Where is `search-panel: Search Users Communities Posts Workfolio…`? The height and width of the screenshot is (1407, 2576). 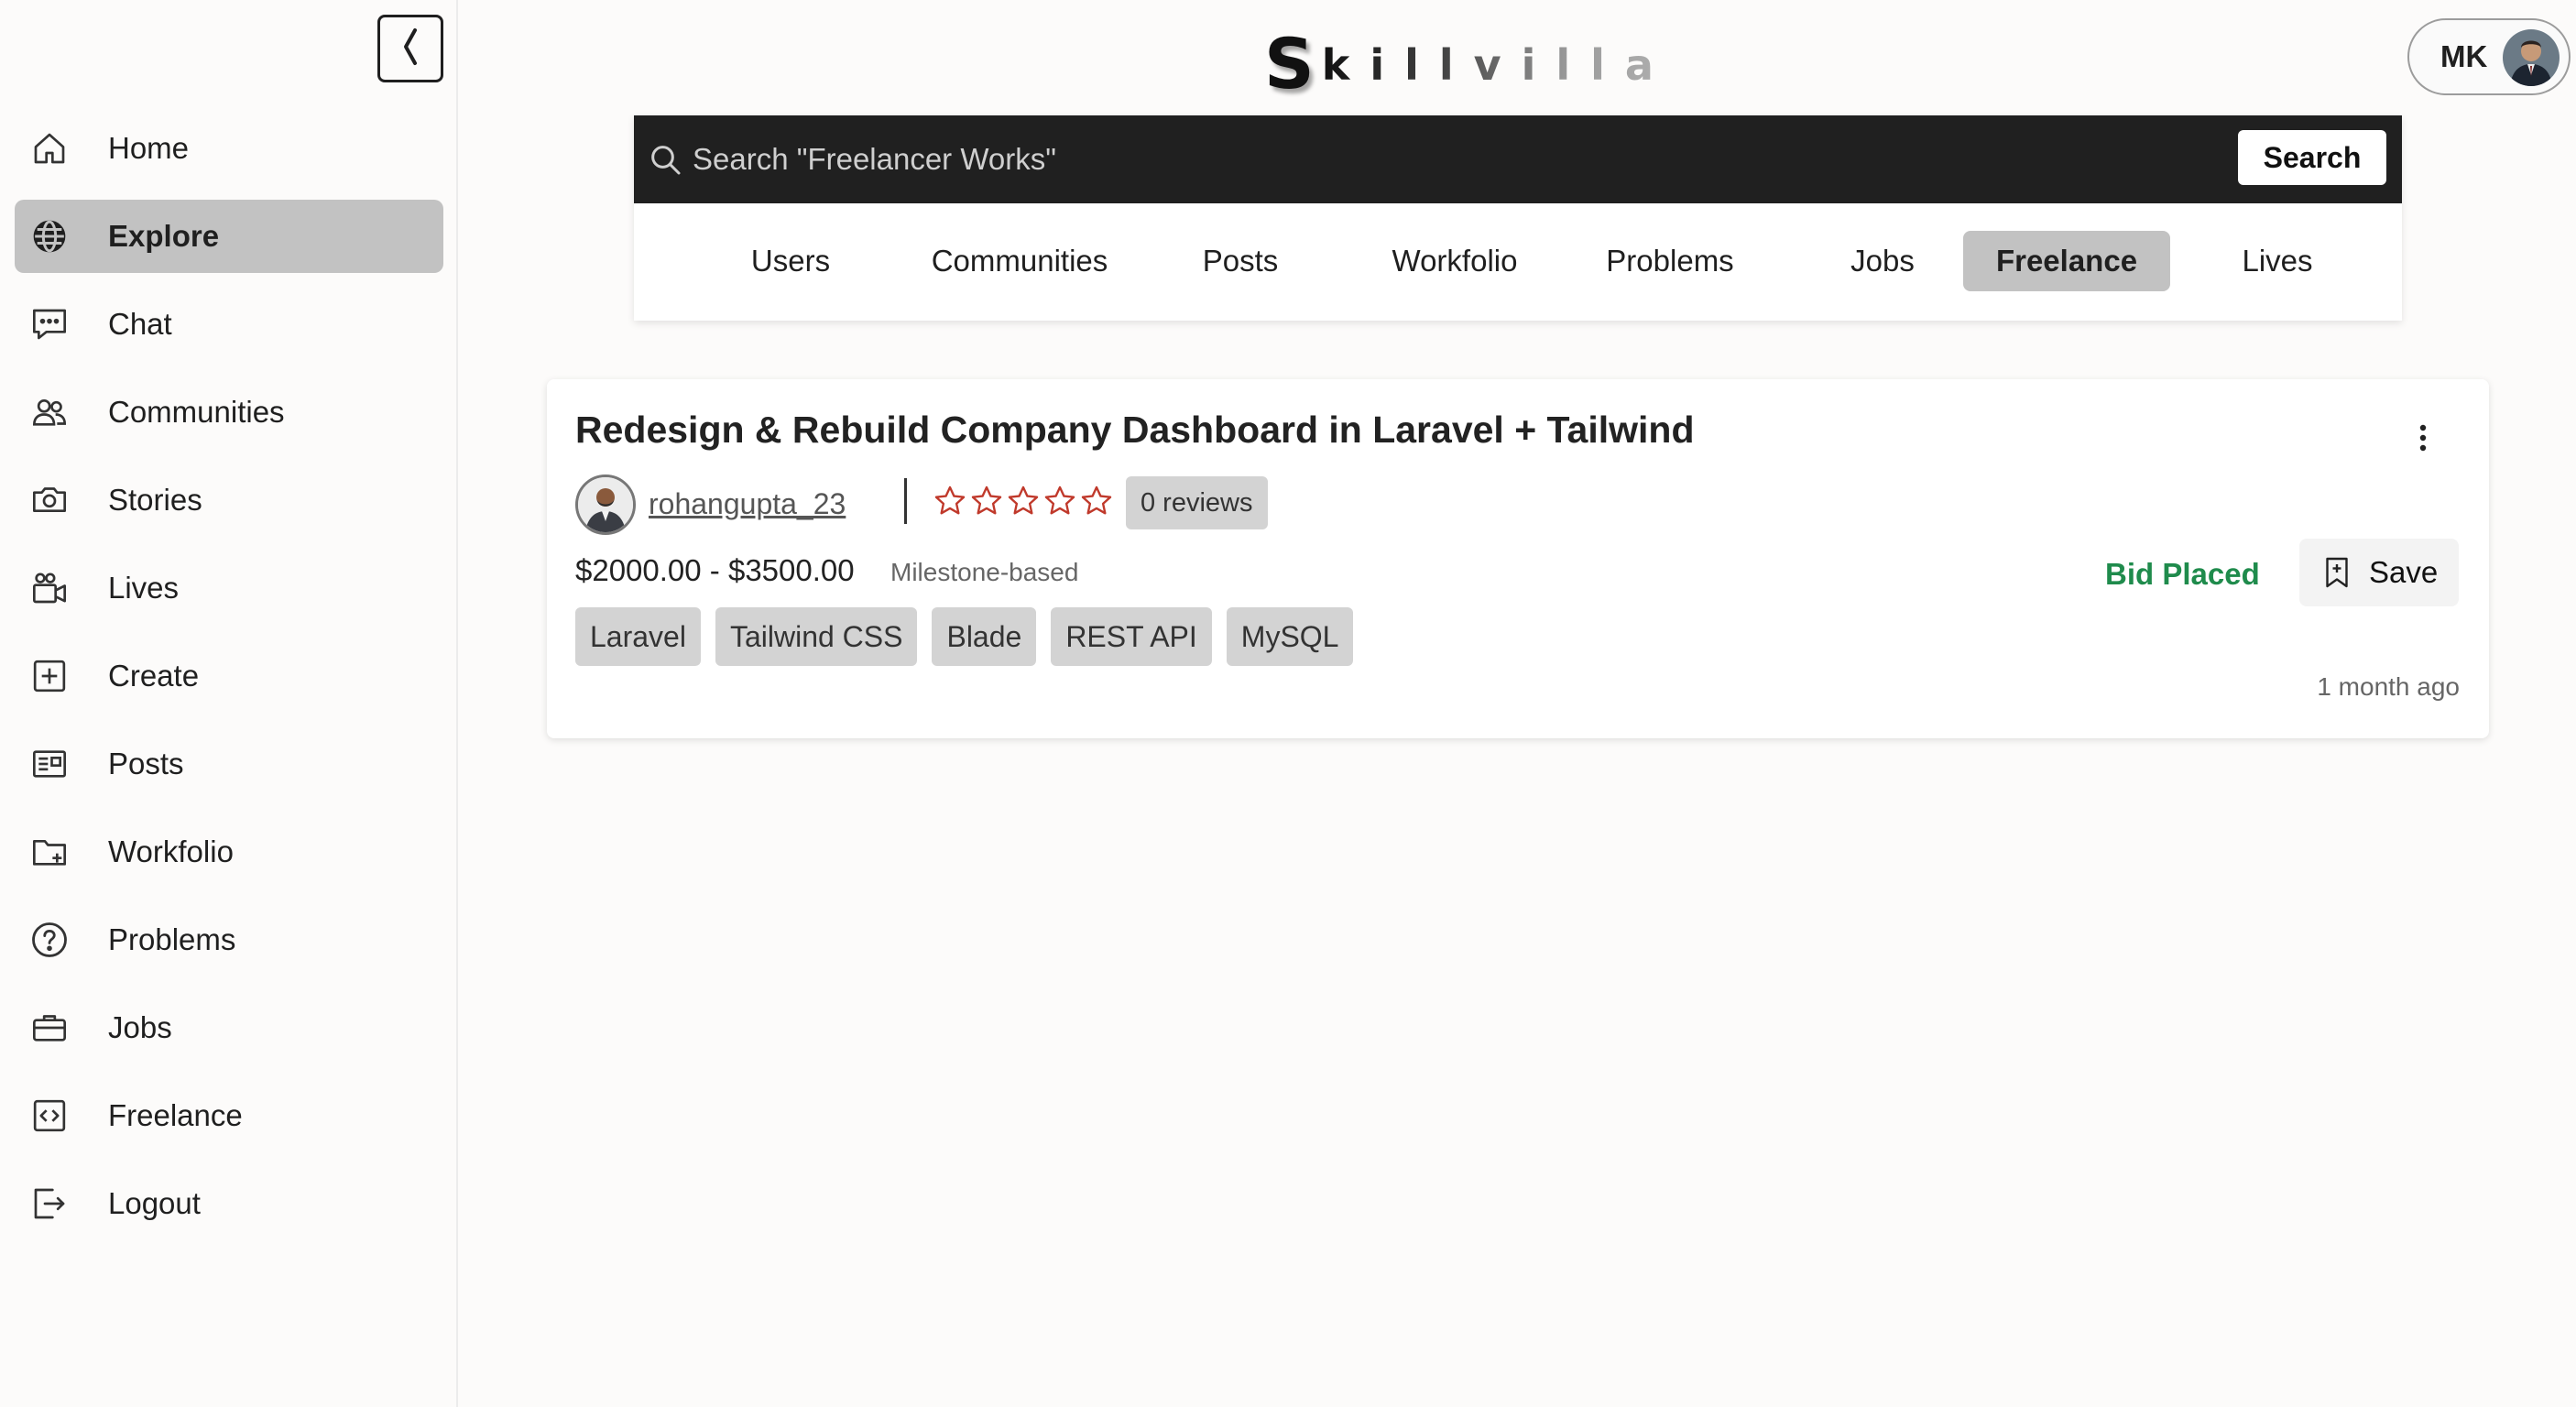 search-panel: Search Users Communities Posts Workfolio… is located at coordinates (1518, 218).